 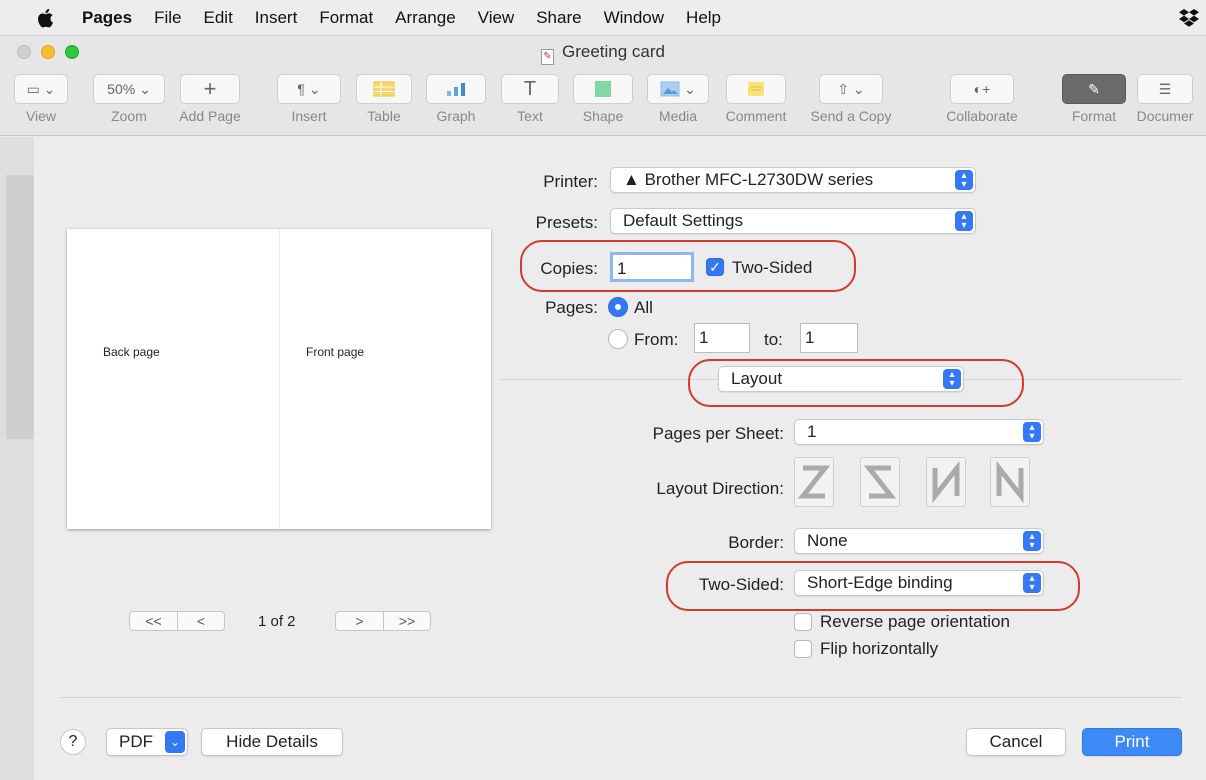 What do you see at coordinates (803, 622) in the screenshot?
I see `reverse-orientation-checkbox` at bounding box center [803, 622].